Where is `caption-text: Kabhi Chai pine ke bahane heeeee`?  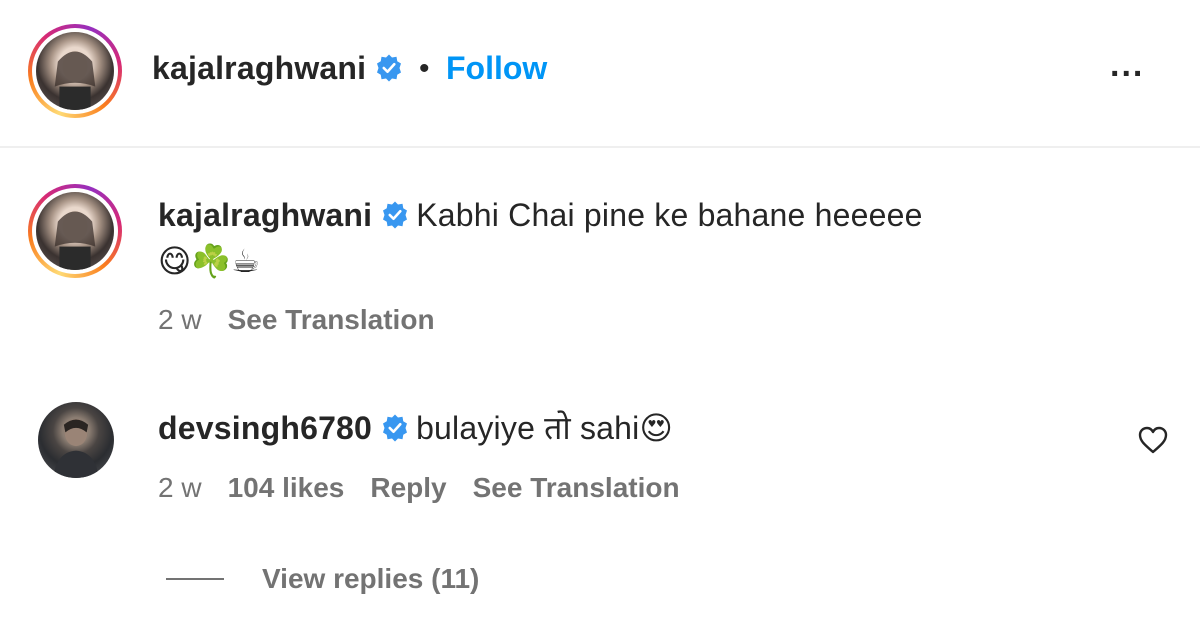 caption-text: Kabhi Chai pine ke bahane heeeee is located at coordinates (669, 215).